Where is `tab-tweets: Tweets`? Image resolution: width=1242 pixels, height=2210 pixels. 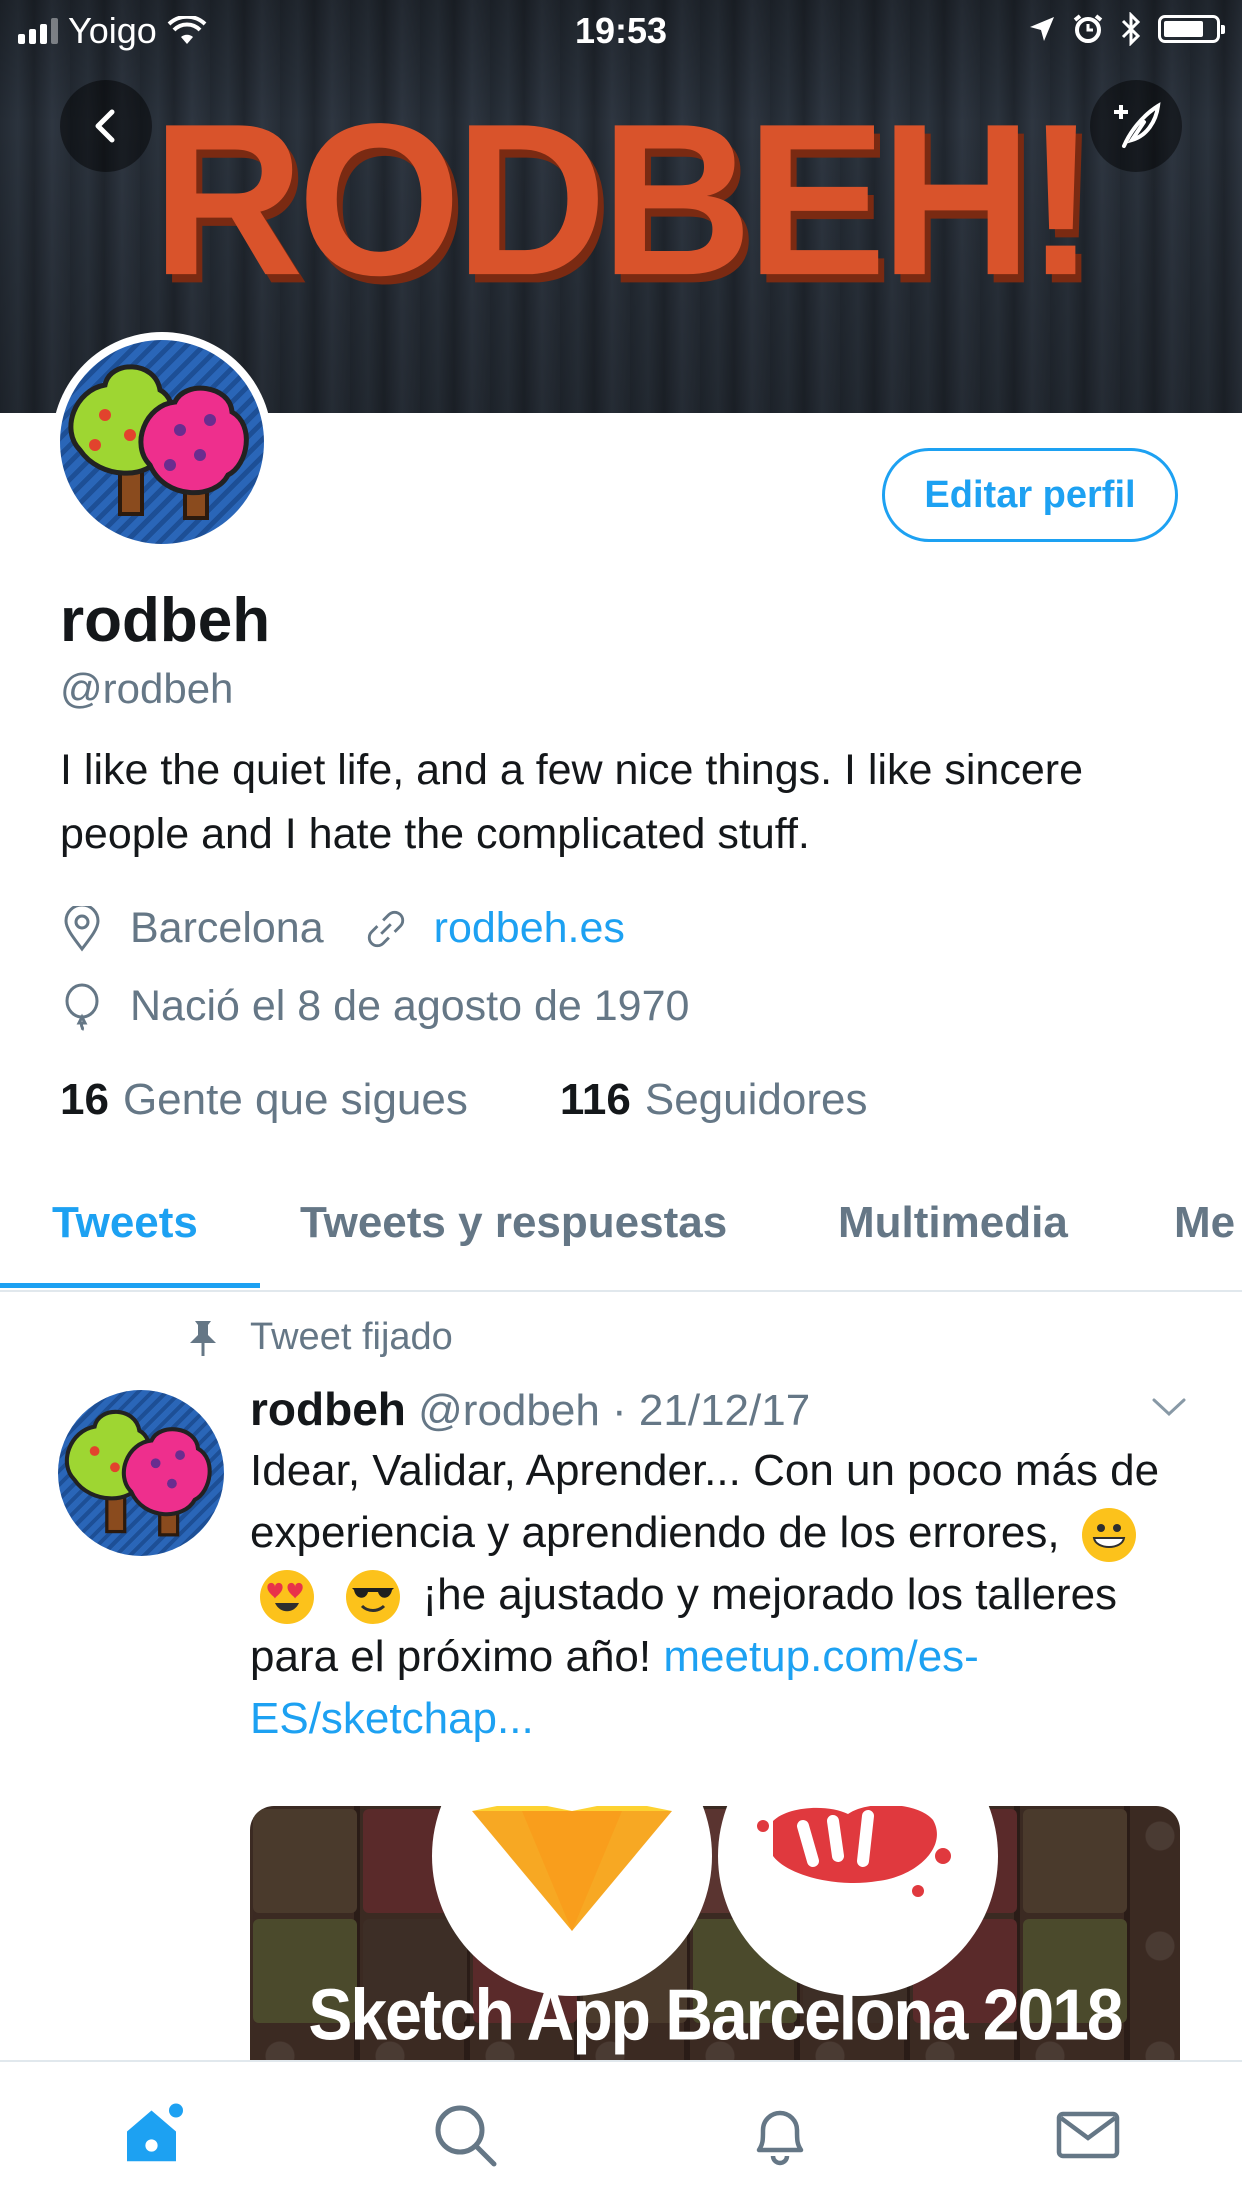
tab-tweets: Tweets is located at coordinates (125, 1223).